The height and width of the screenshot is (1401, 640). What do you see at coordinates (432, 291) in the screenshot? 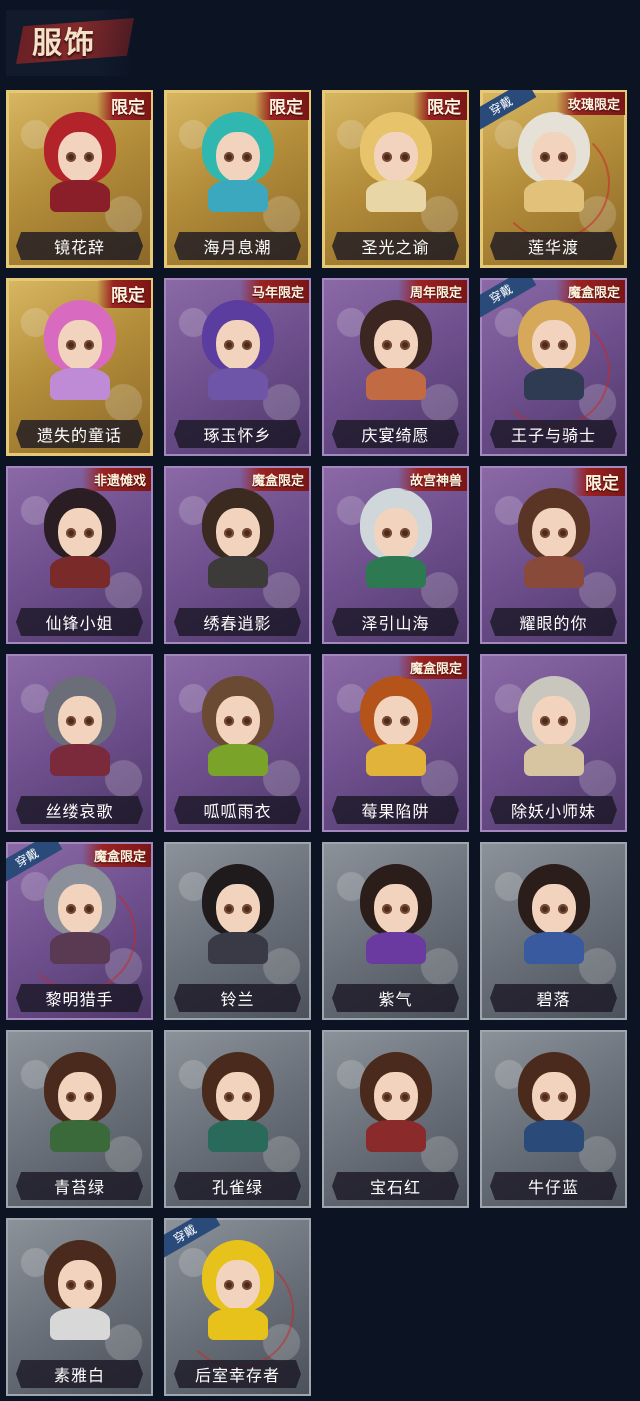
I see `limited-badge: 周年限定` at bounding box center [432, 291].